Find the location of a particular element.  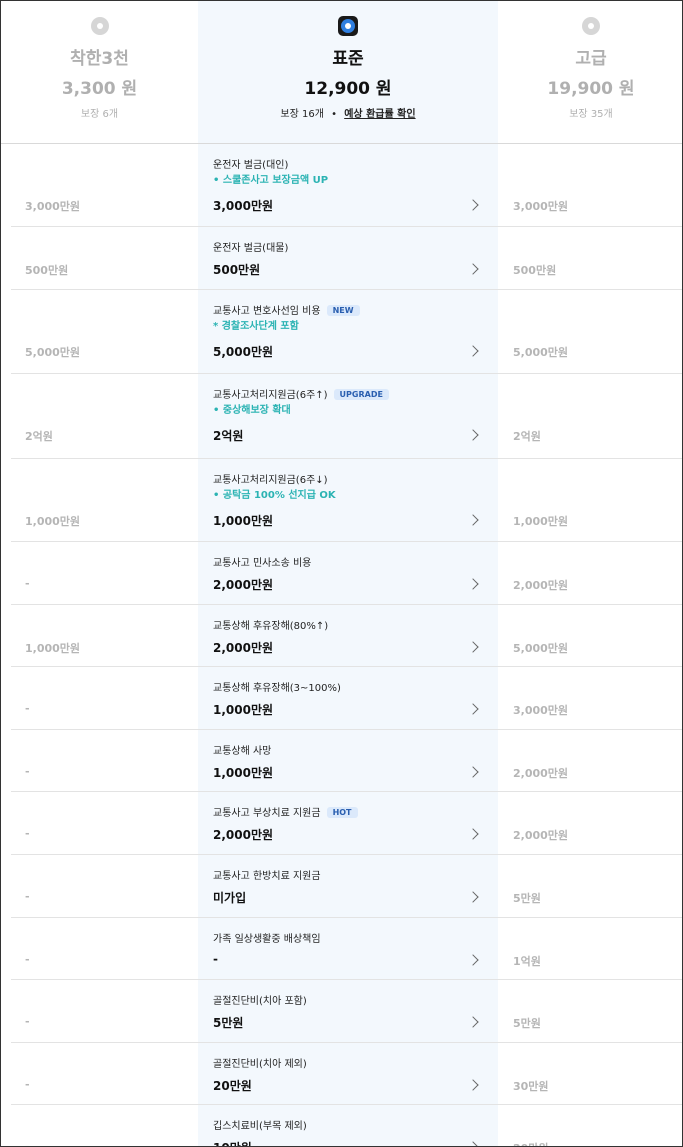

plan-option-premium: 고급 19,900 원 보장 35개 is located at coordinates (590, 72).